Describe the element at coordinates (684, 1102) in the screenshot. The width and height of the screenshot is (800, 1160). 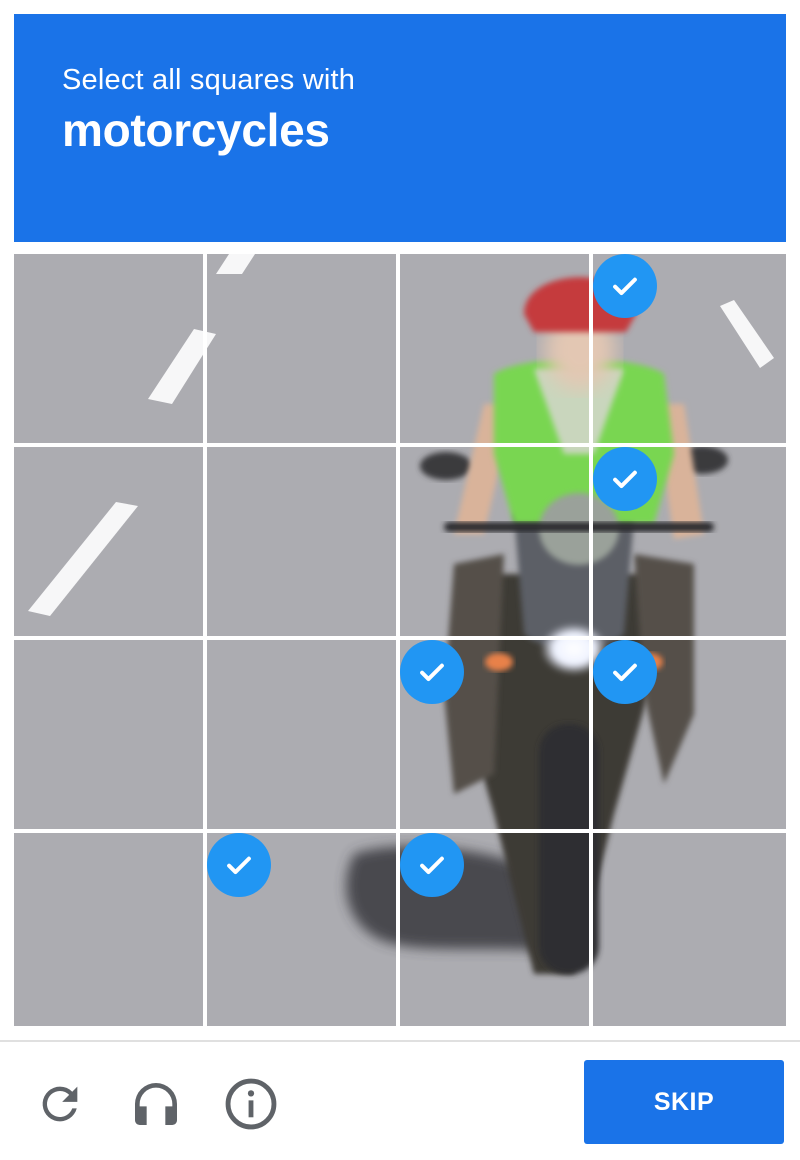
I see `skip-button: SKIP` at that location.